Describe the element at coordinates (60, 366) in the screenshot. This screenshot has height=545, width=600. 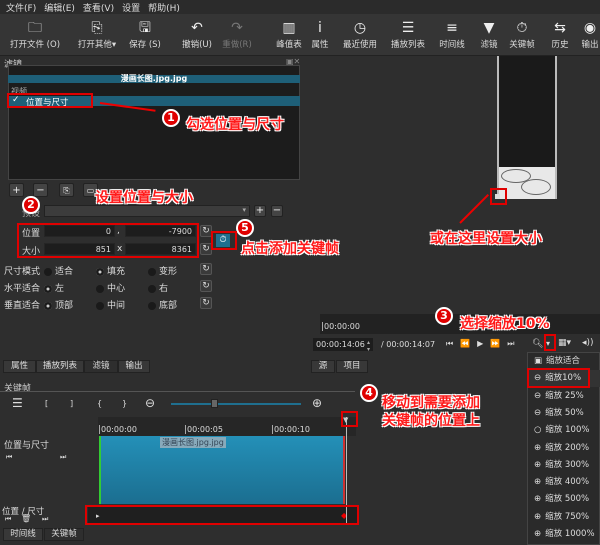
I see `tab-playlist: 播放列表` at that location.